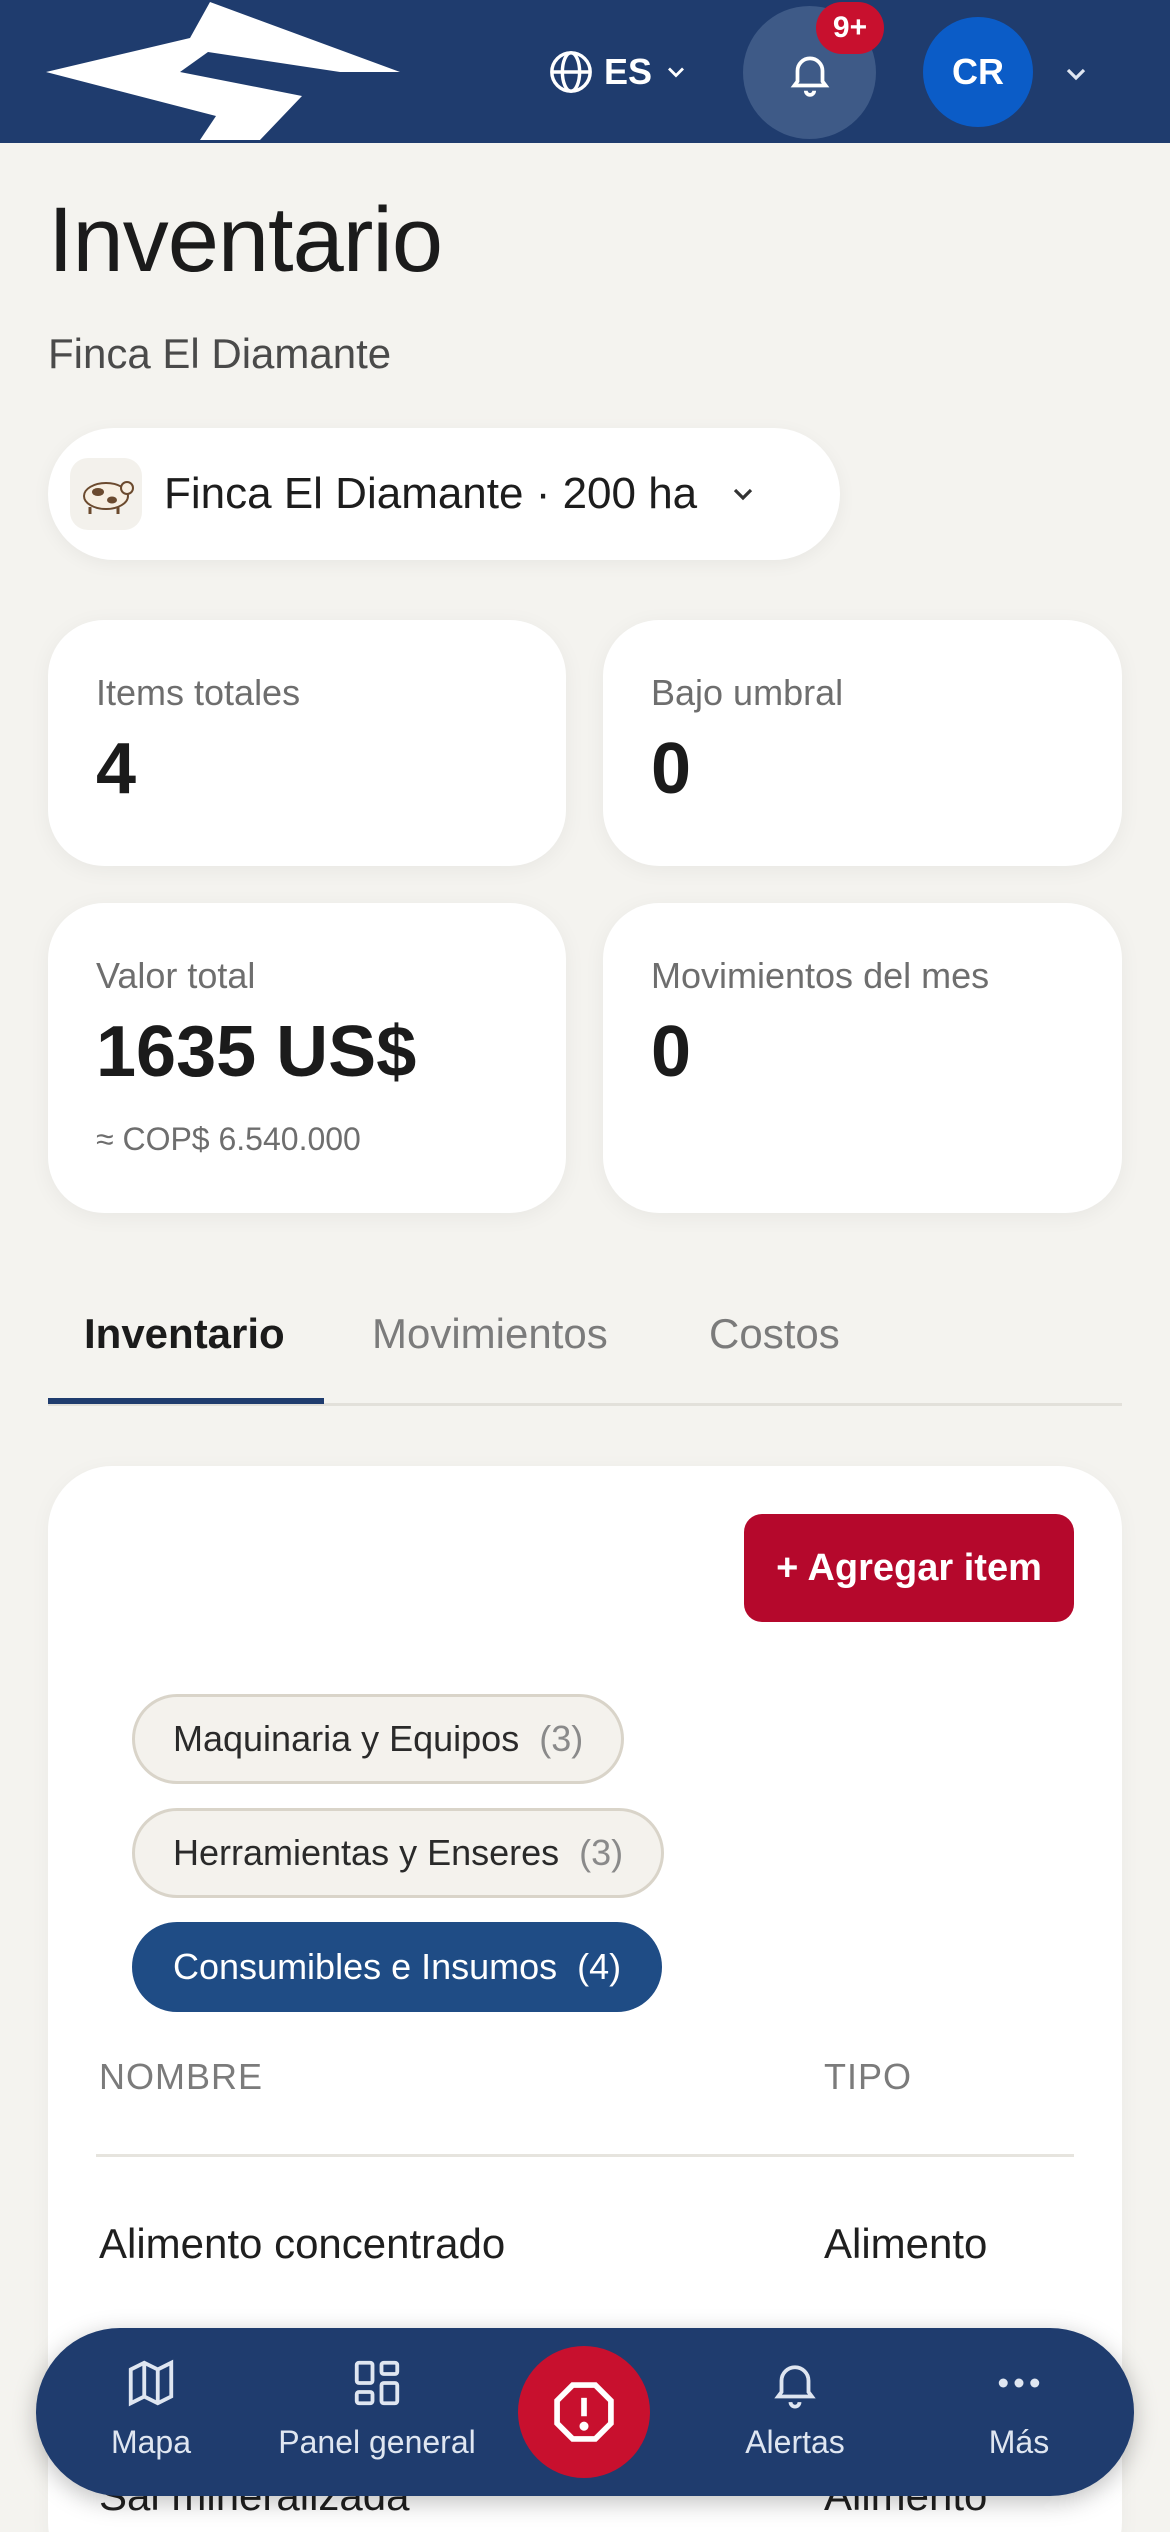  I want to click on notification-count-badge: 9+, so click(850, 28).